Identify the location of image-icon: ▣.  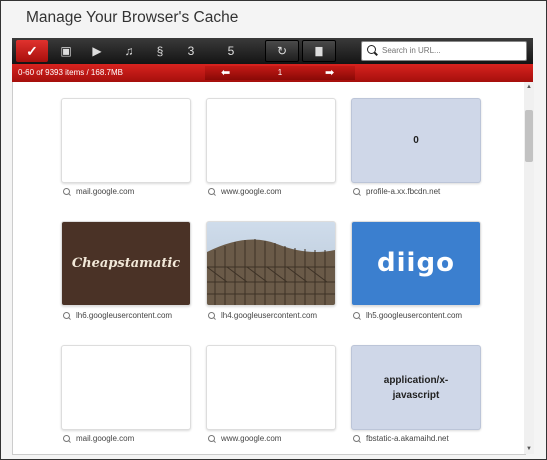
(66, 51).